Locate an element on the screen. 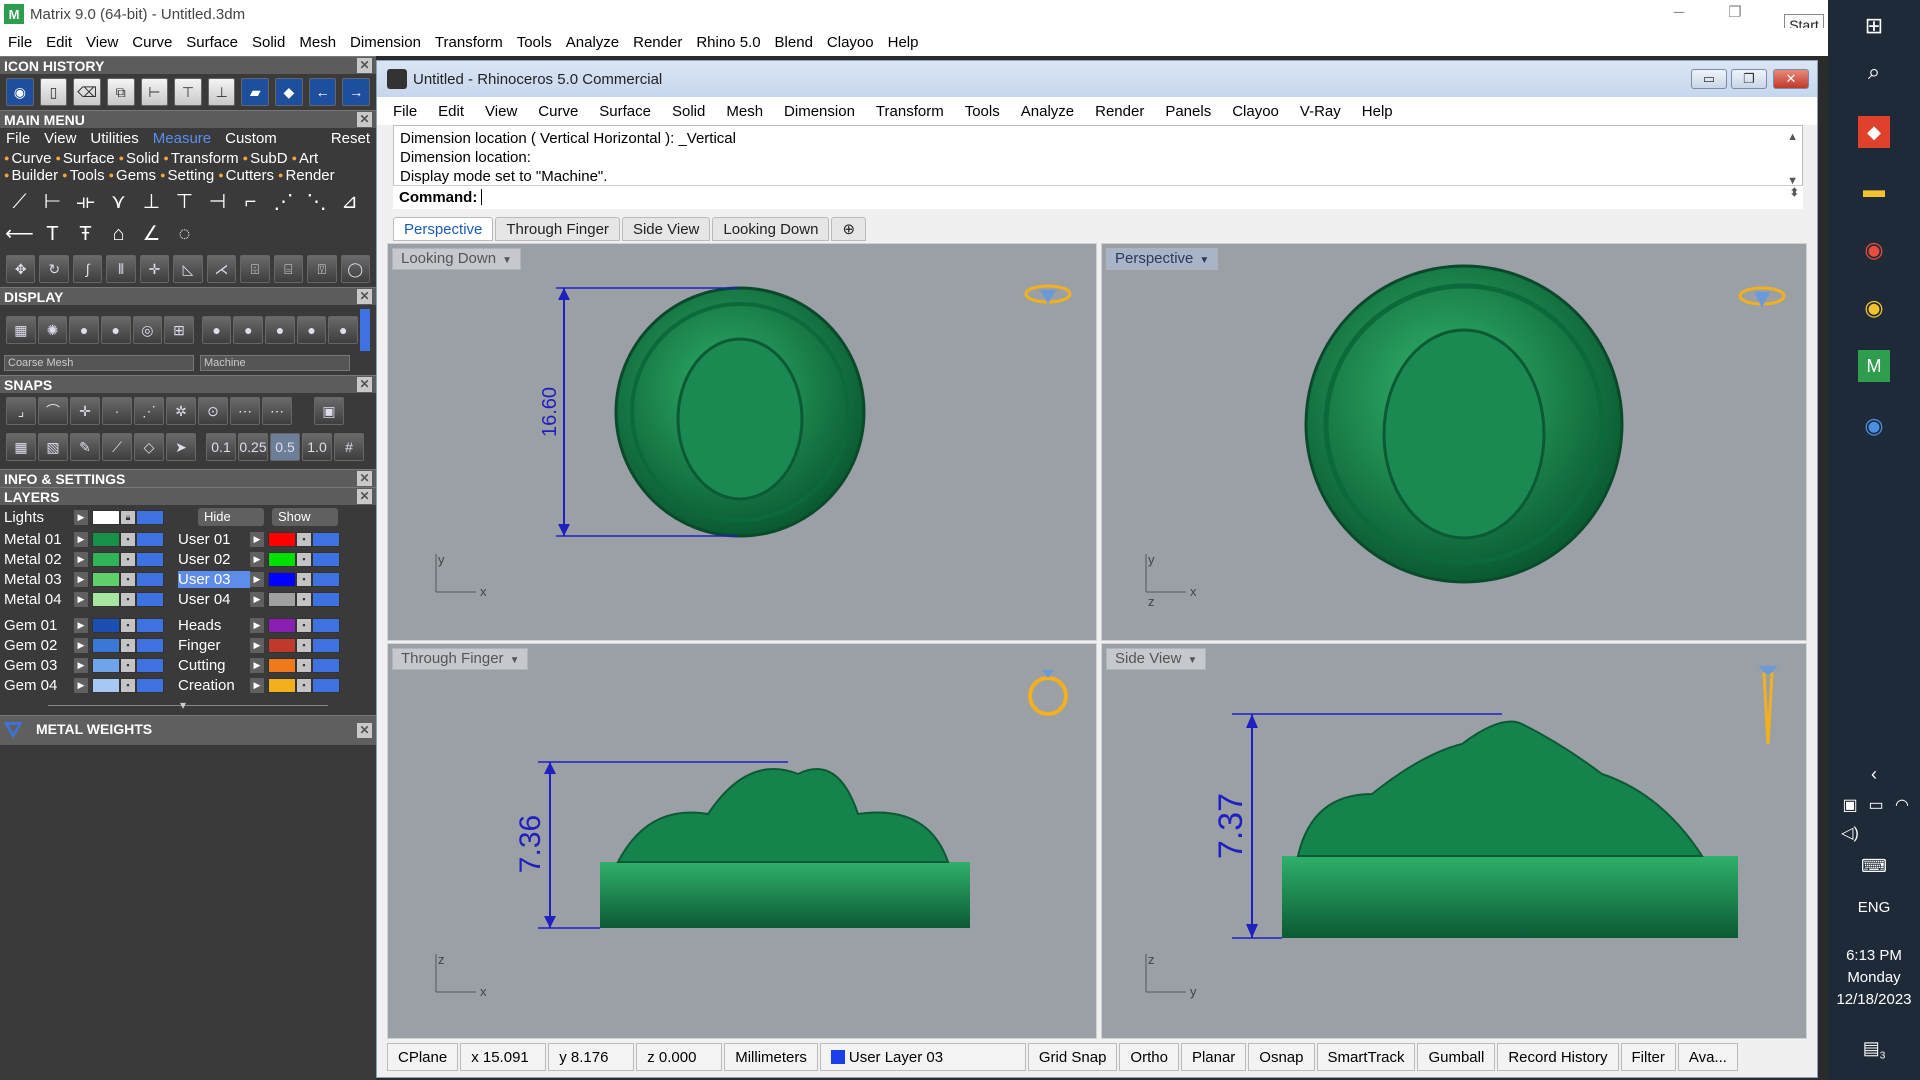  history-tool-icon: ◉ is located at coordinates (20, 92).